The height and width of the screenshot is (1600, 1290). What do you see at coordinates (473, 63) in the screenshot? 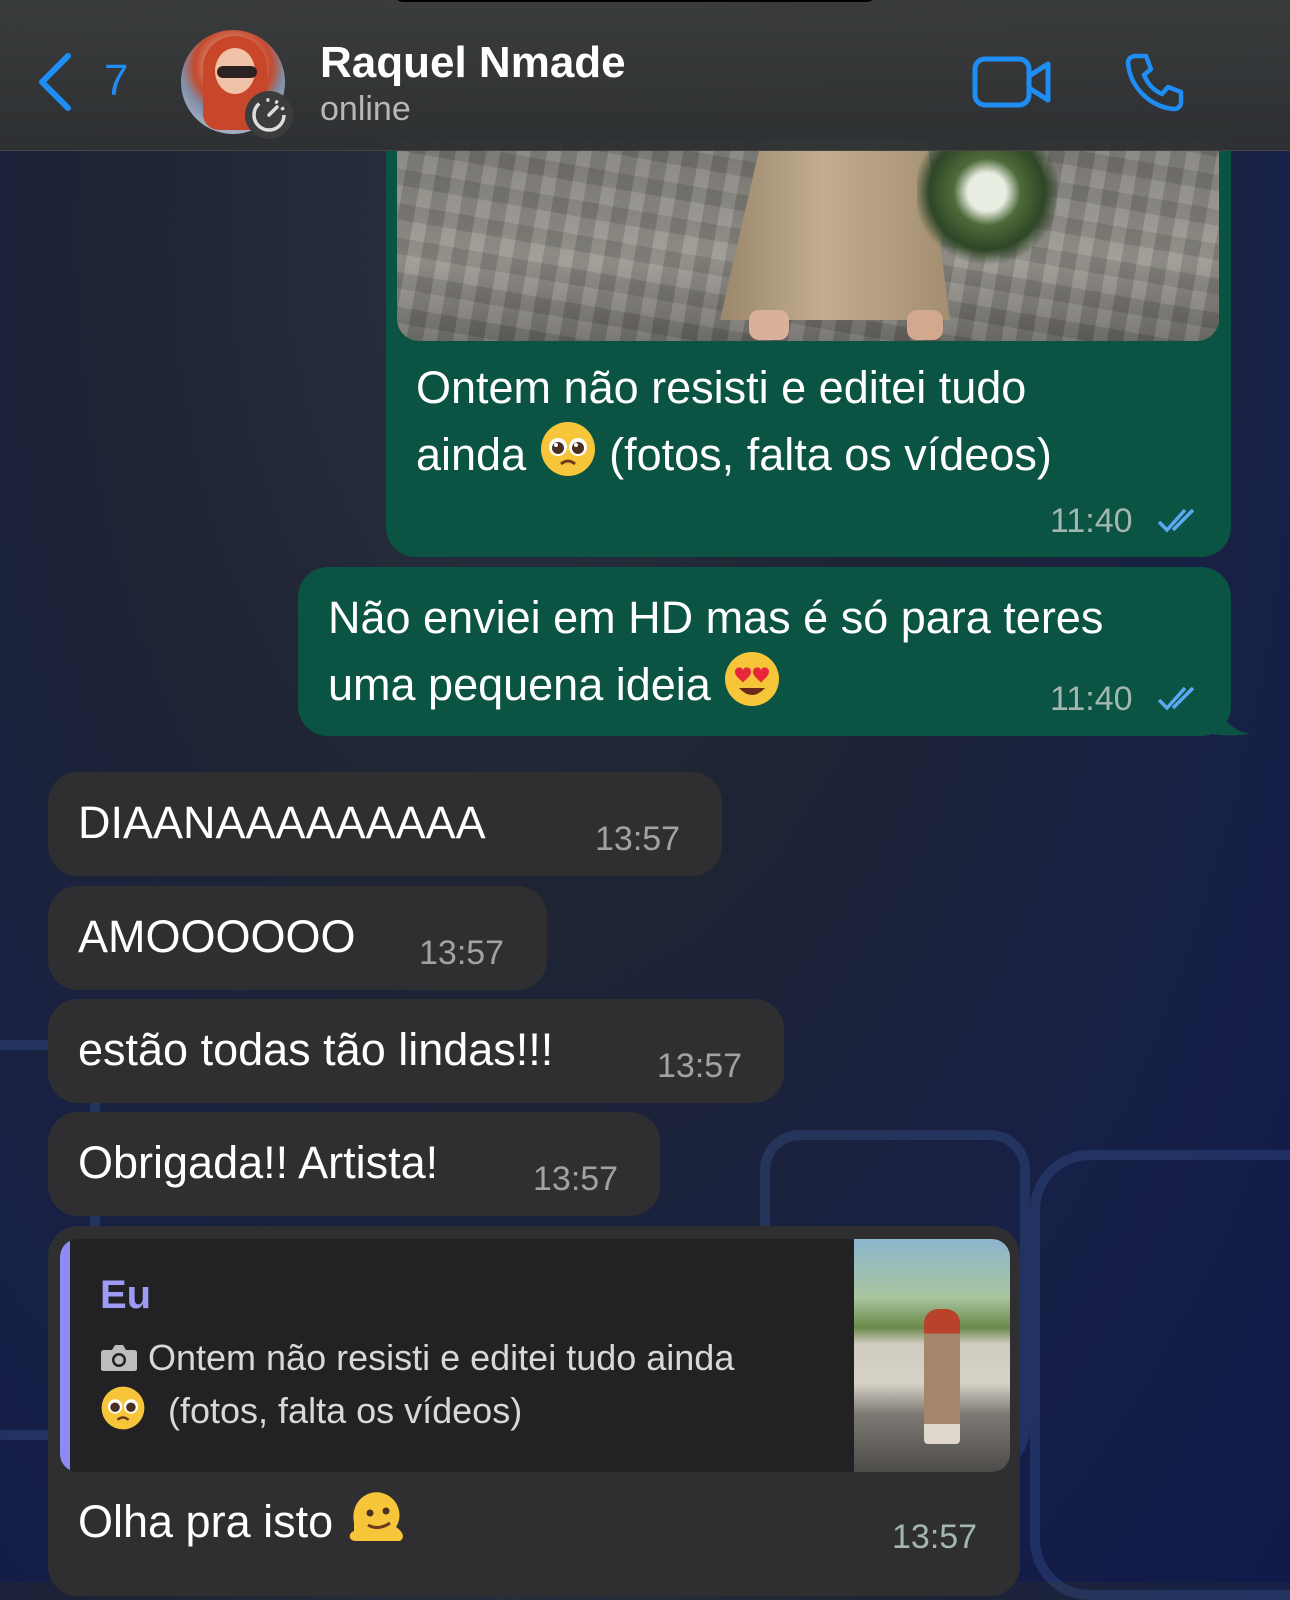
I see `contact-name: Raquel Nmade` at bounding box center [473, 63].